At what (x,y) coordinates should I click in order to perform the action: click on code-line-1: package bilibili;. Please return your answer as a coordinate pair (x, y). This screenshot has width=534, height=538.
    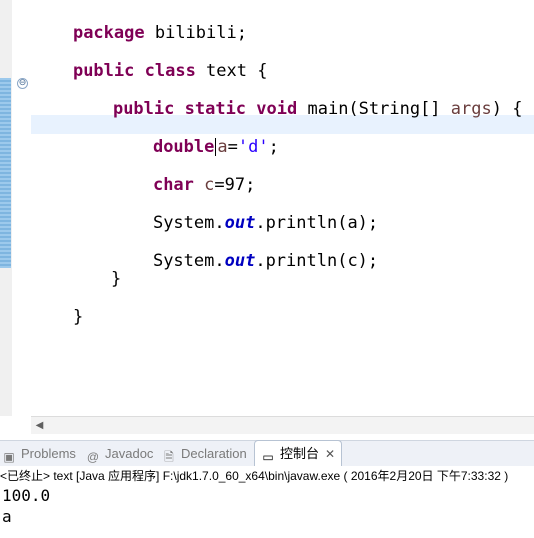
    Looking at the image, I should click on (139, 21).